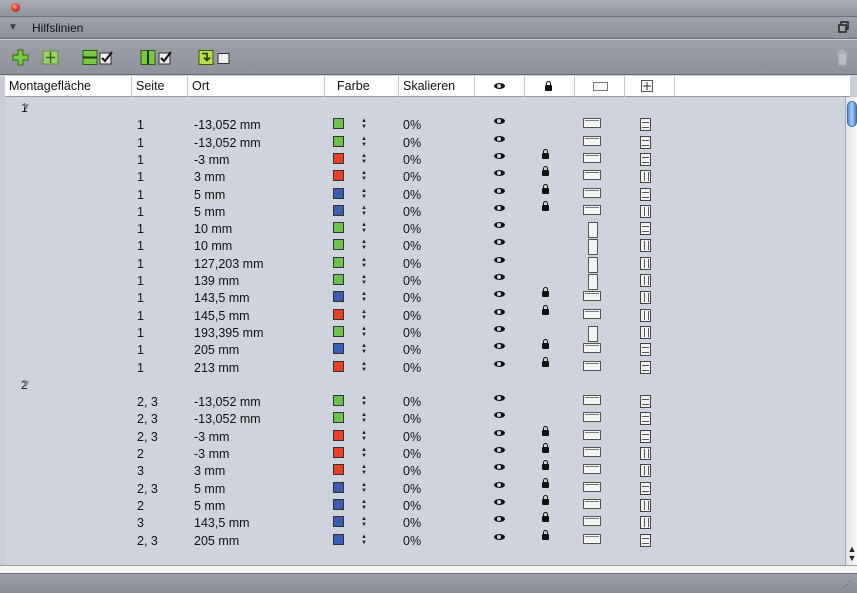 The image size is (857, 593). What do you see at coordinates (842, 57) in the screenshot?
I see `trash-icon` at bounding box center [842, 57].